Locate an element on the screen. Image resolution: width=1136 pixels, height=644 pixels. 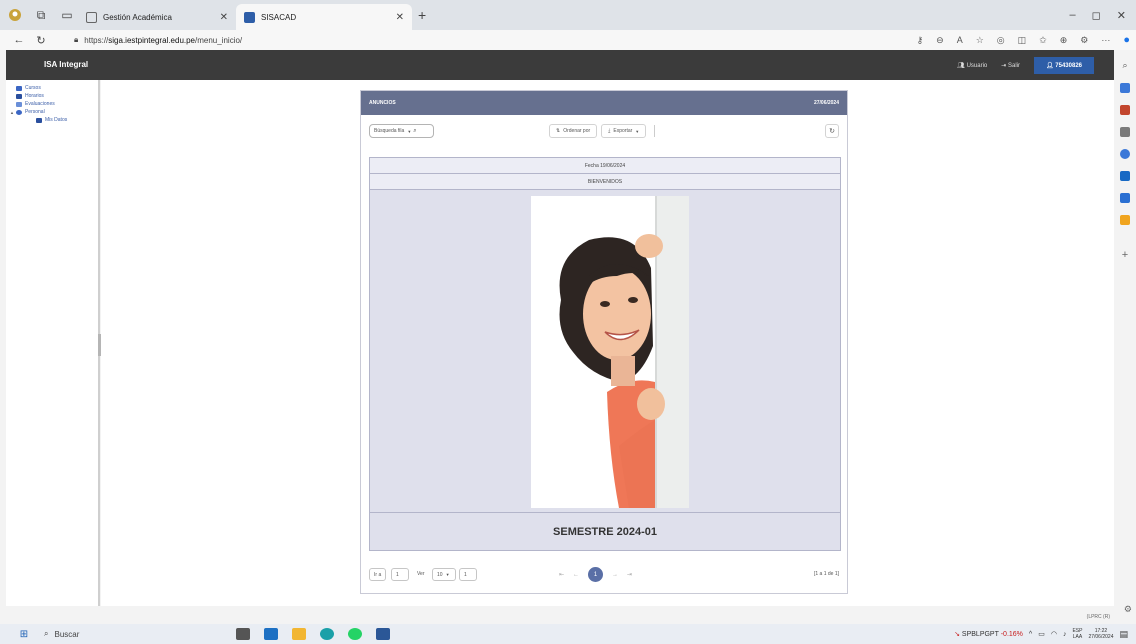
tools-icon is located at coordinates (1125, 110).